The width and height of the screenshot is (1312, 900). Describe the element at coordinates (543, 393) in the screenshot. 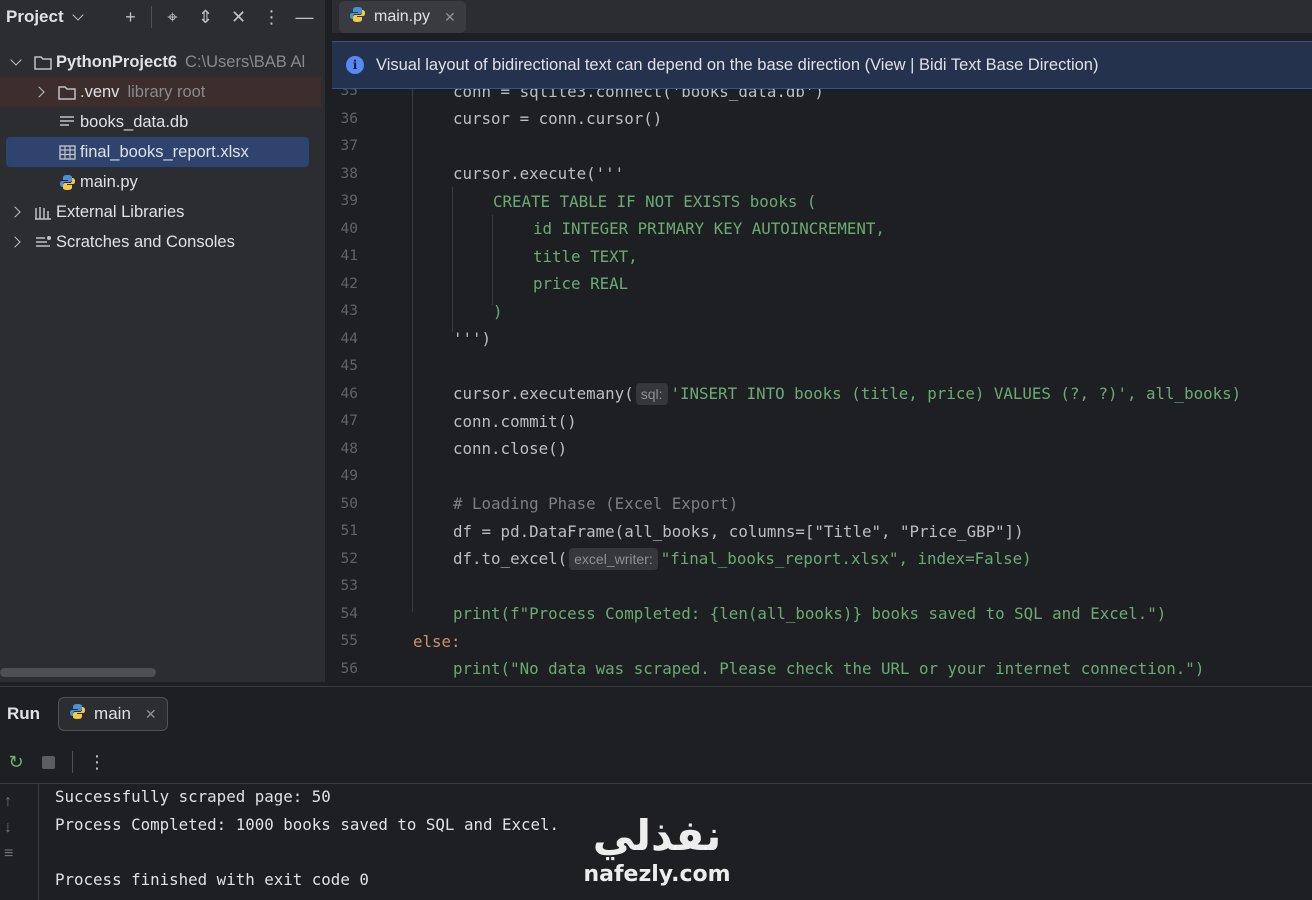

I see `code-token: cursor.executemany(` at that location.